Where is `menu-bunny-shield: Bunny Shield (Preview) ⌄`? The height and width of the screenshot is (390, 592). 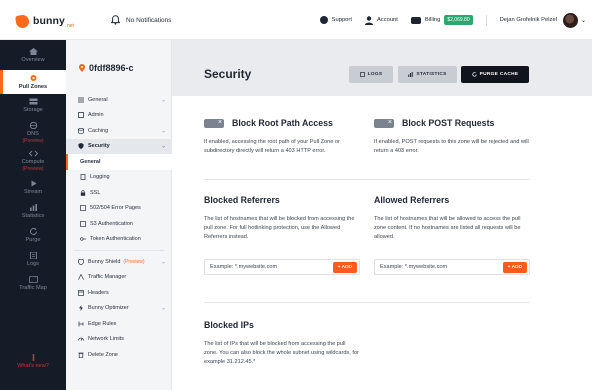 menu-bunny-shield: Bunny Shield (Preview) ⌄ is located at coordinates (119, 262).